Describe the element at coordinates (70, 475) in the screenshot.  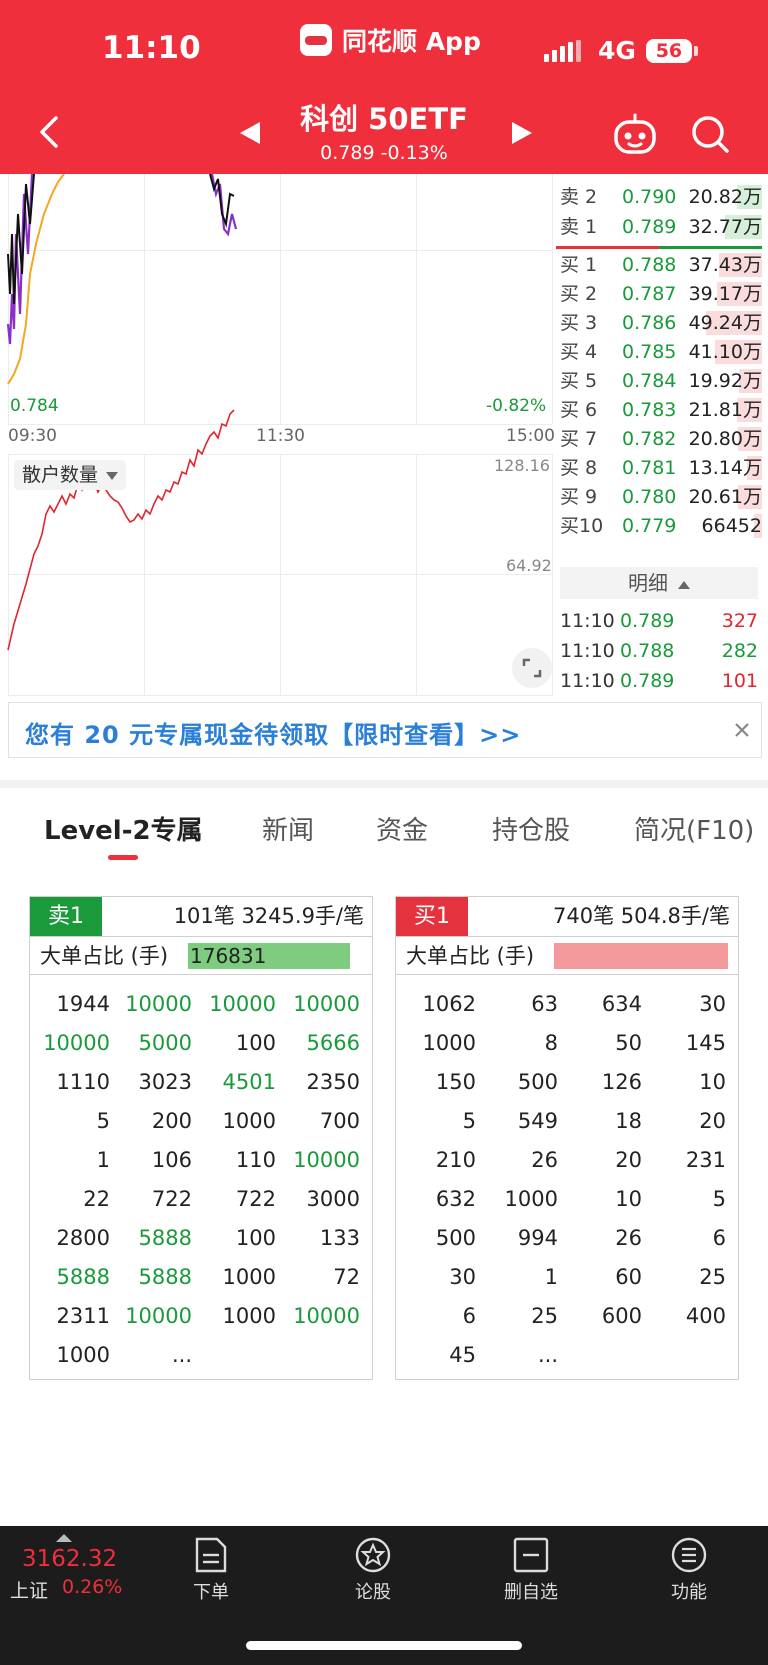
I see `indicator-dropdown: 散户数量` at that location.